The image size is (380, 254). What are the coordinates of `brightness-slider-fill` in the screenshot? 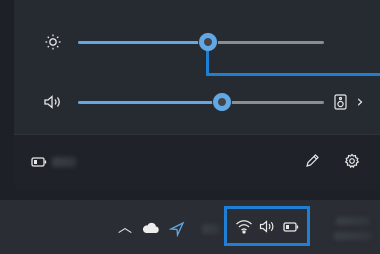 It's located at (142, 42).